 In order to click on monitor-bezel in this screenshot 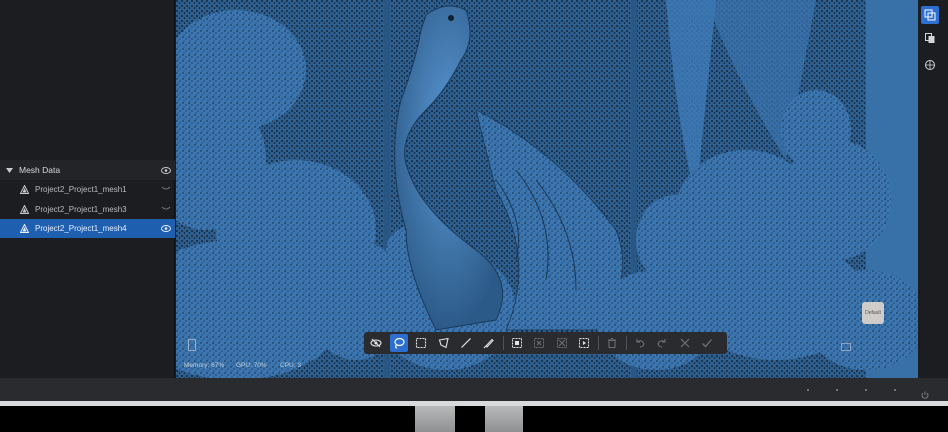, I will do `click(474, 403)`.